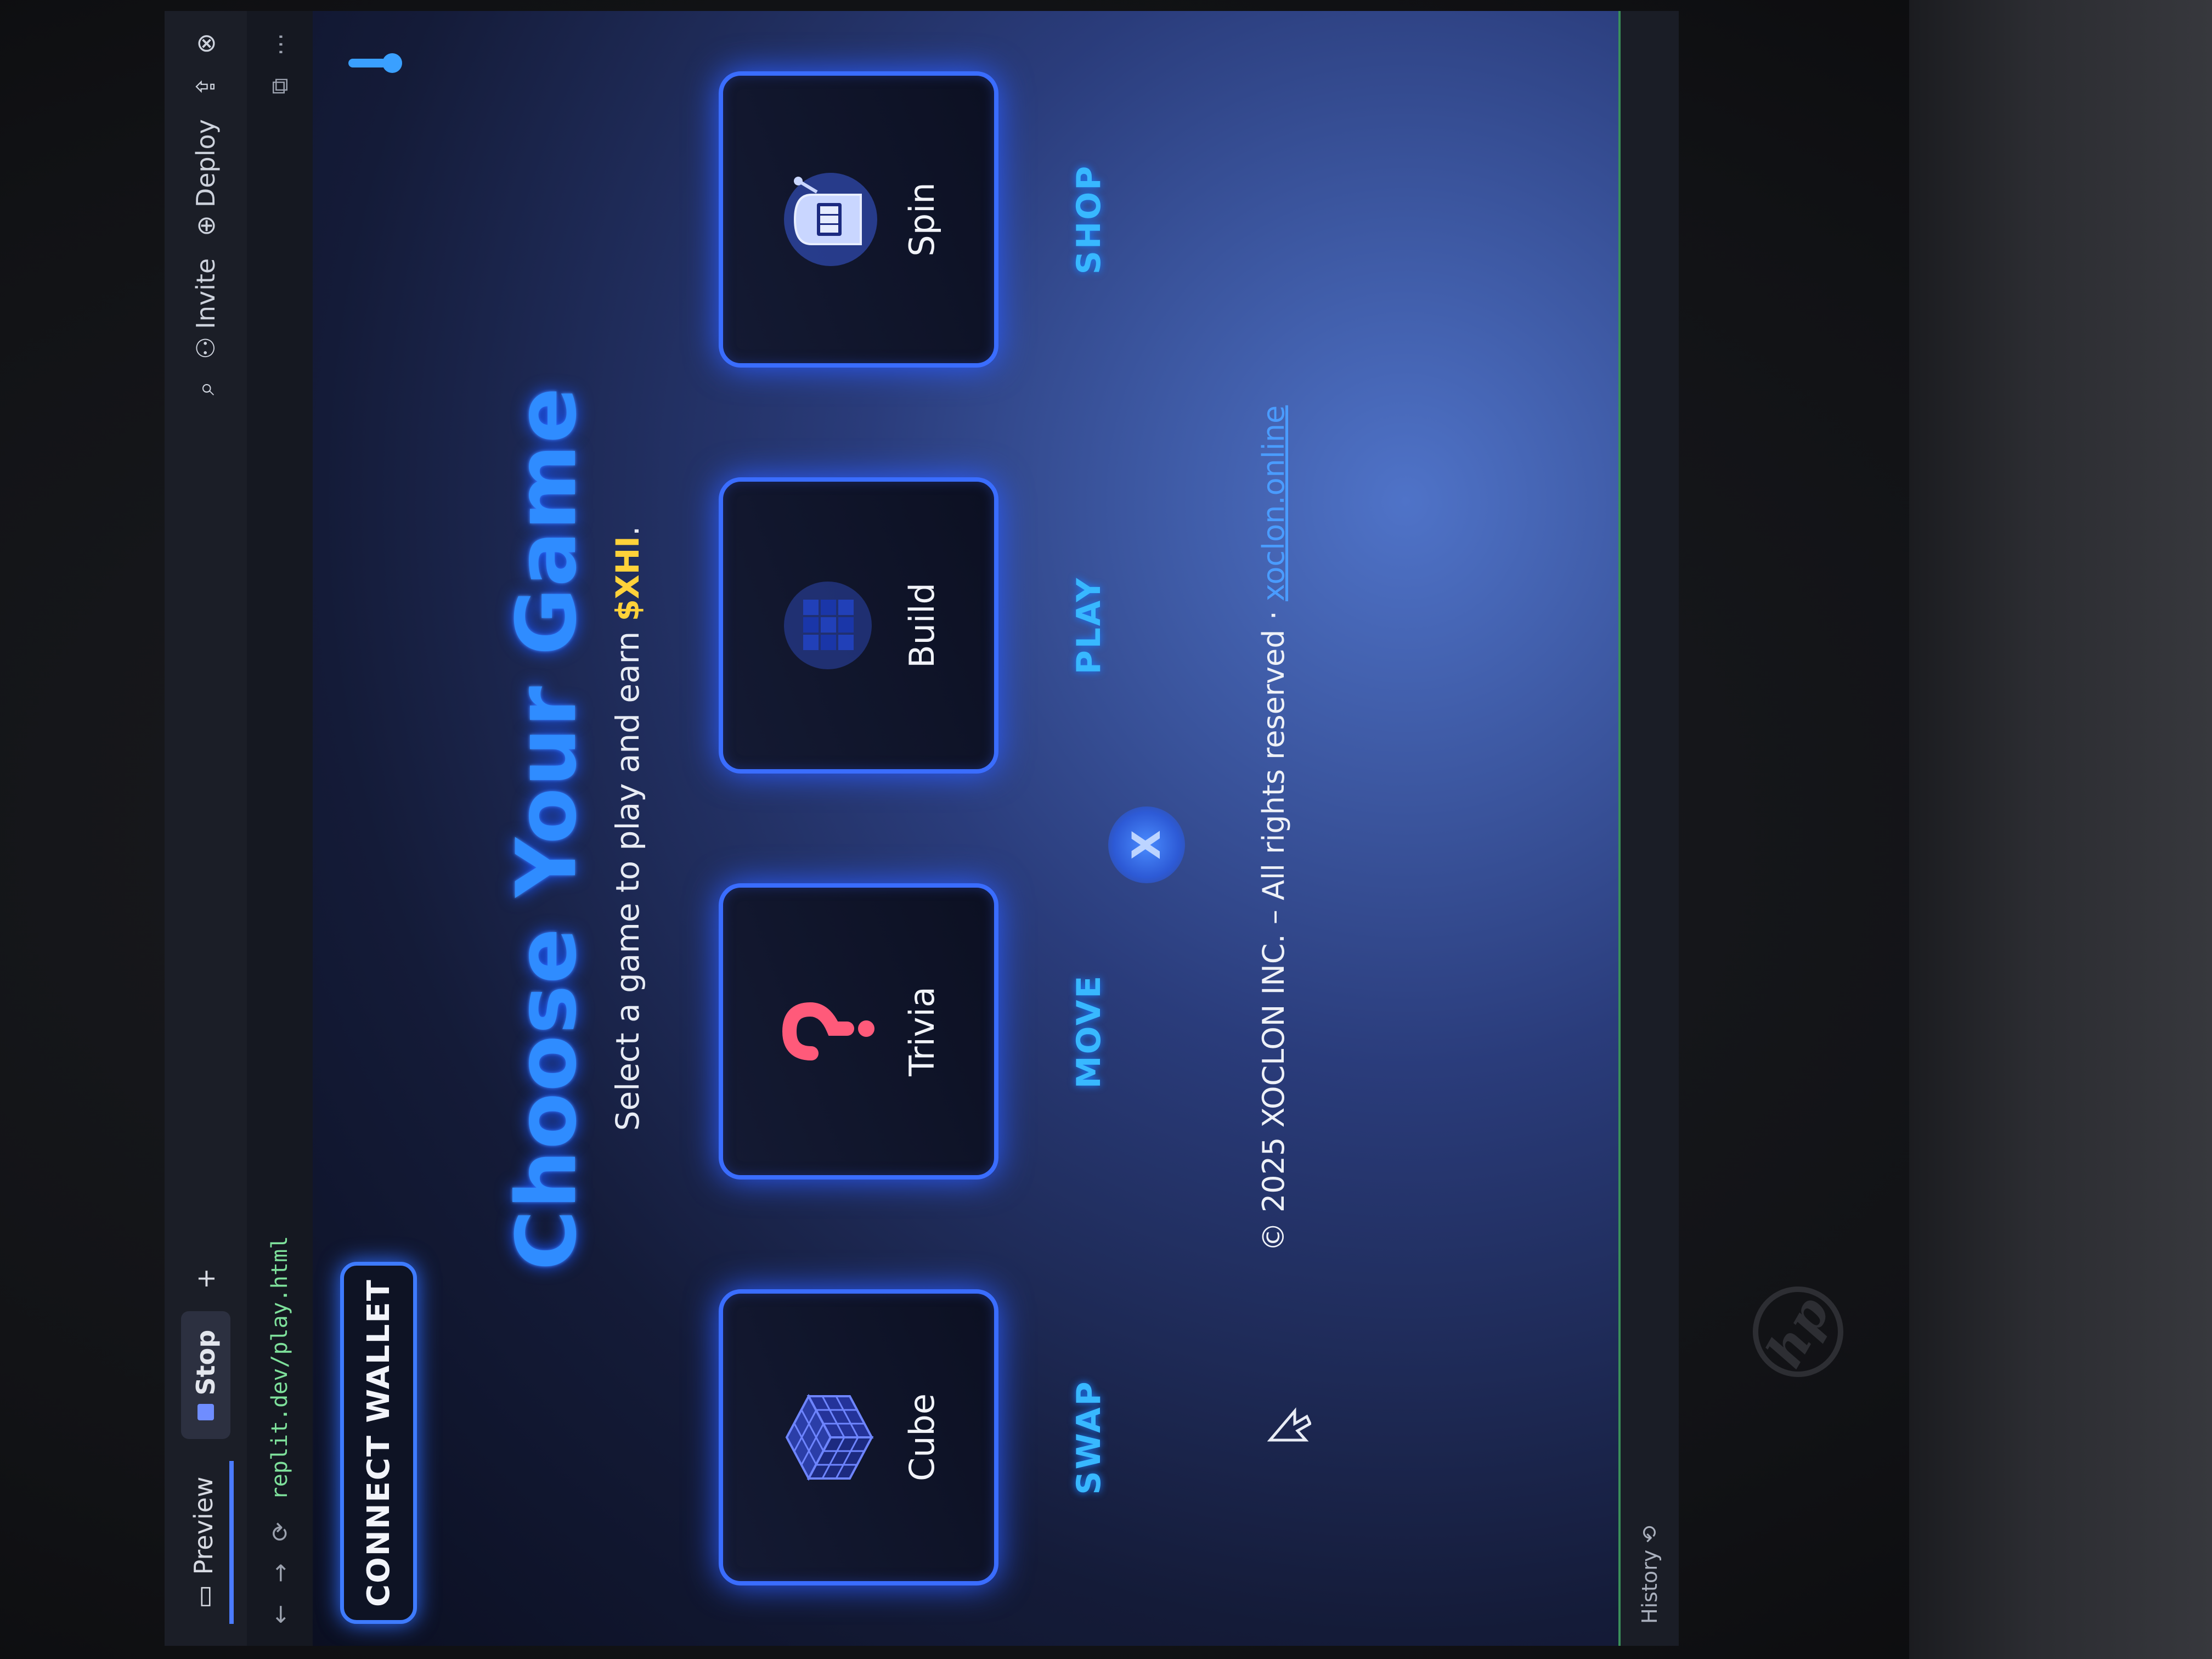  Describe the element at coordinates (1146, 845) in the screenshot. I see `xoclon-logo-icon: X` at that location.